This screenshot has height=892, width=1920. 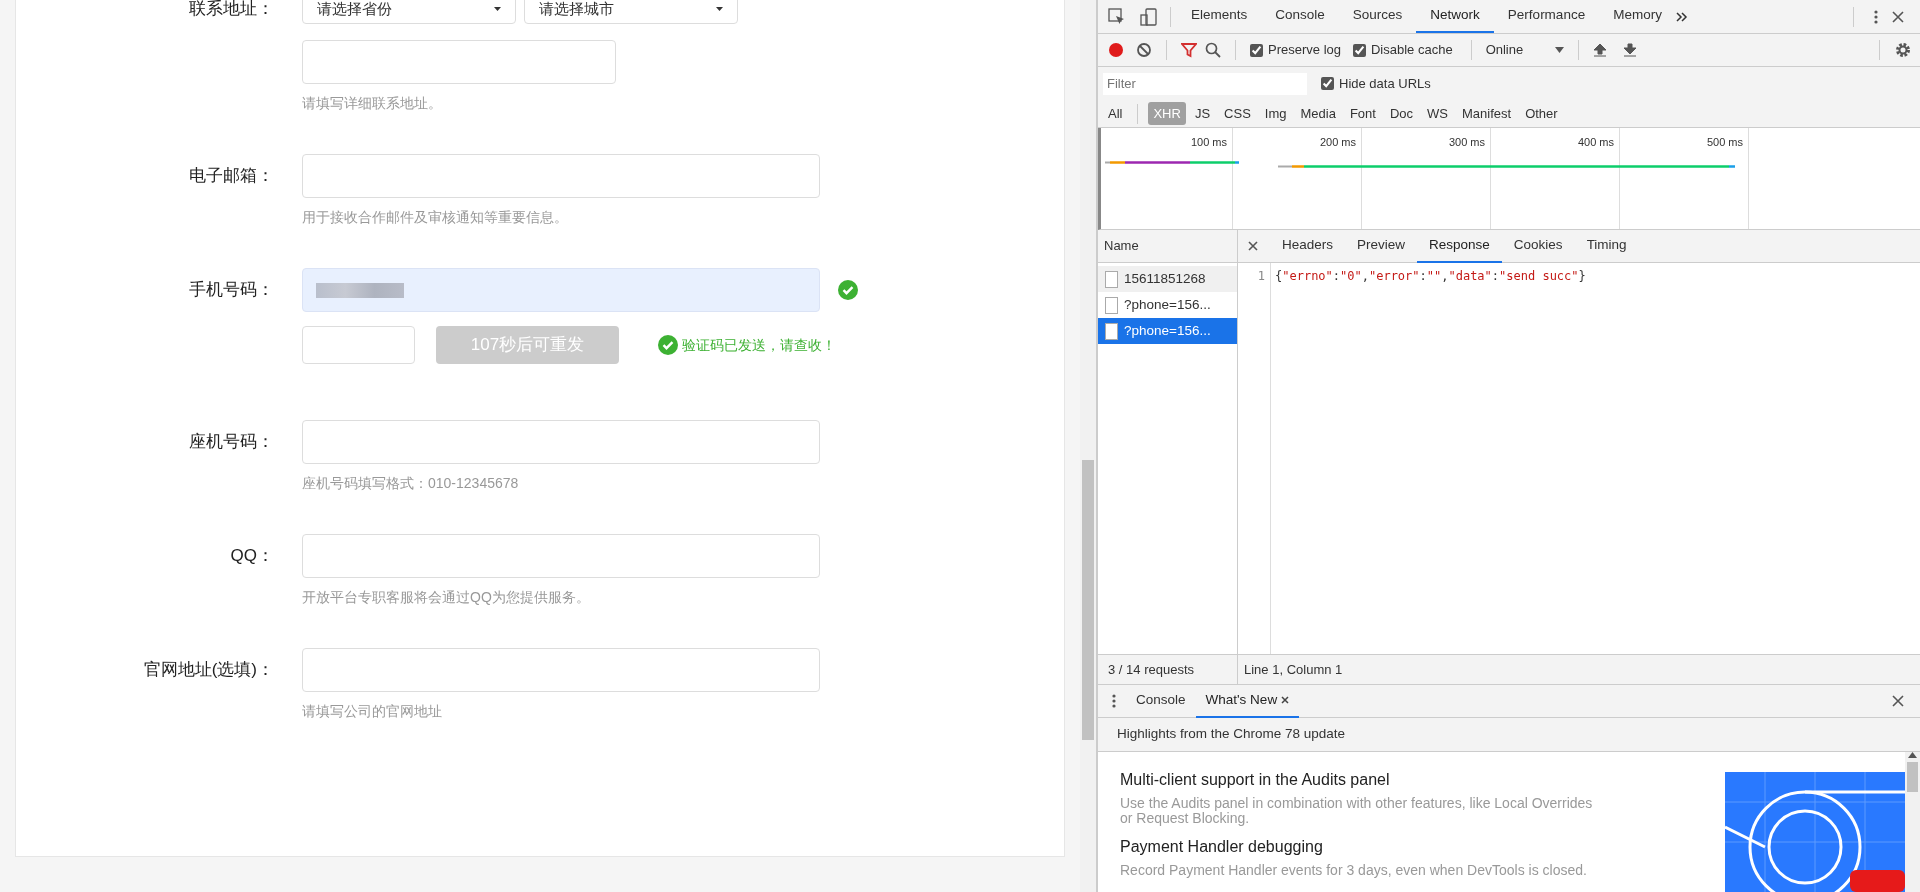 What do you see at coordinates (1412, 50) in the screenshot?
I see `checkbox-label: Disable cache` at bounding box center [1412, 50].